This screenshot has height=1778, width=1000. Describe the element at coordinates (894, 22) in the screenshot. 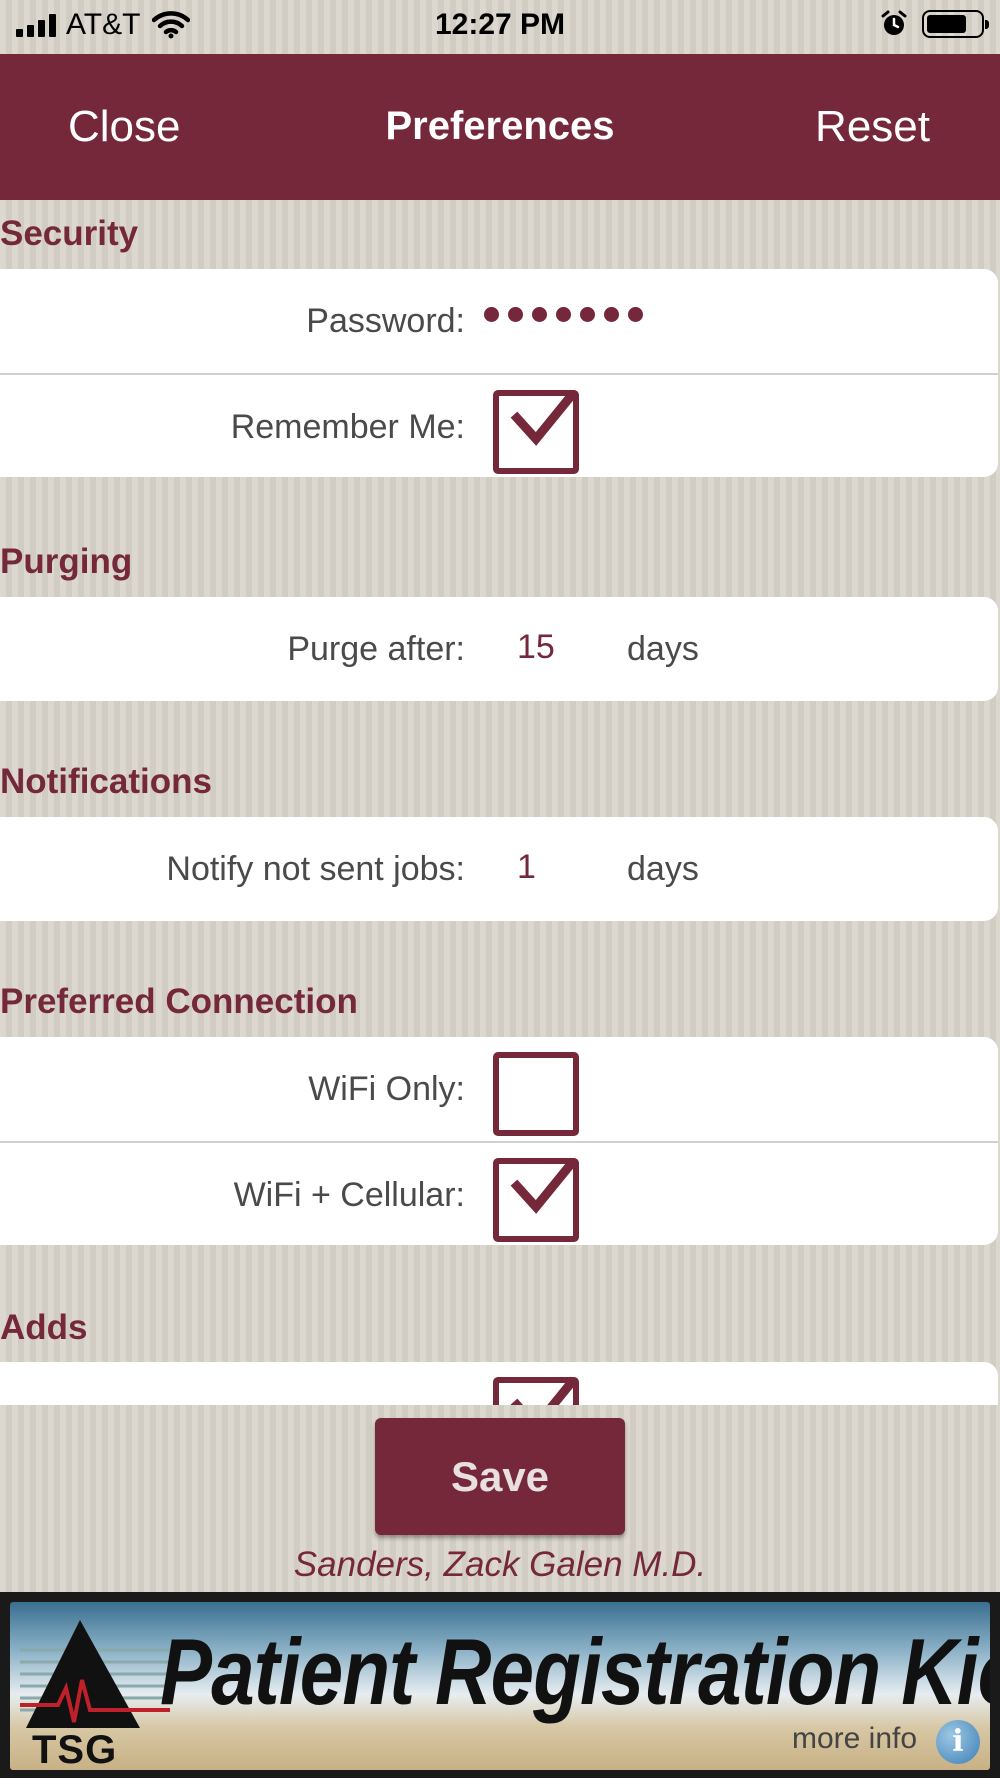

I see `alarm-icon` at that location.